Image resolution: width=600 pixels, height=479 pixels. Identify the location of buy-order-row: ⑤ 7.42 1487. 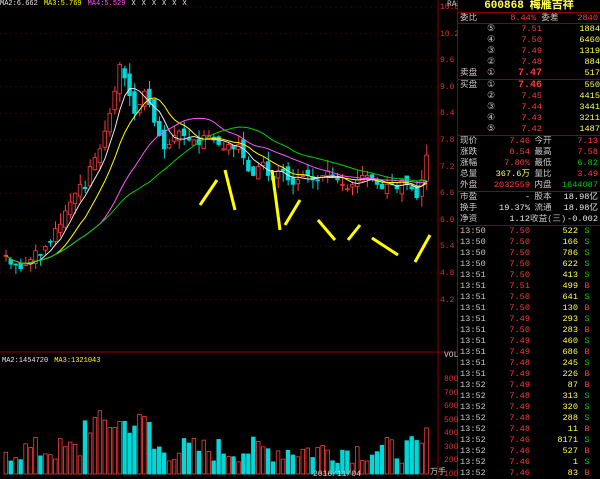
(529, 129).